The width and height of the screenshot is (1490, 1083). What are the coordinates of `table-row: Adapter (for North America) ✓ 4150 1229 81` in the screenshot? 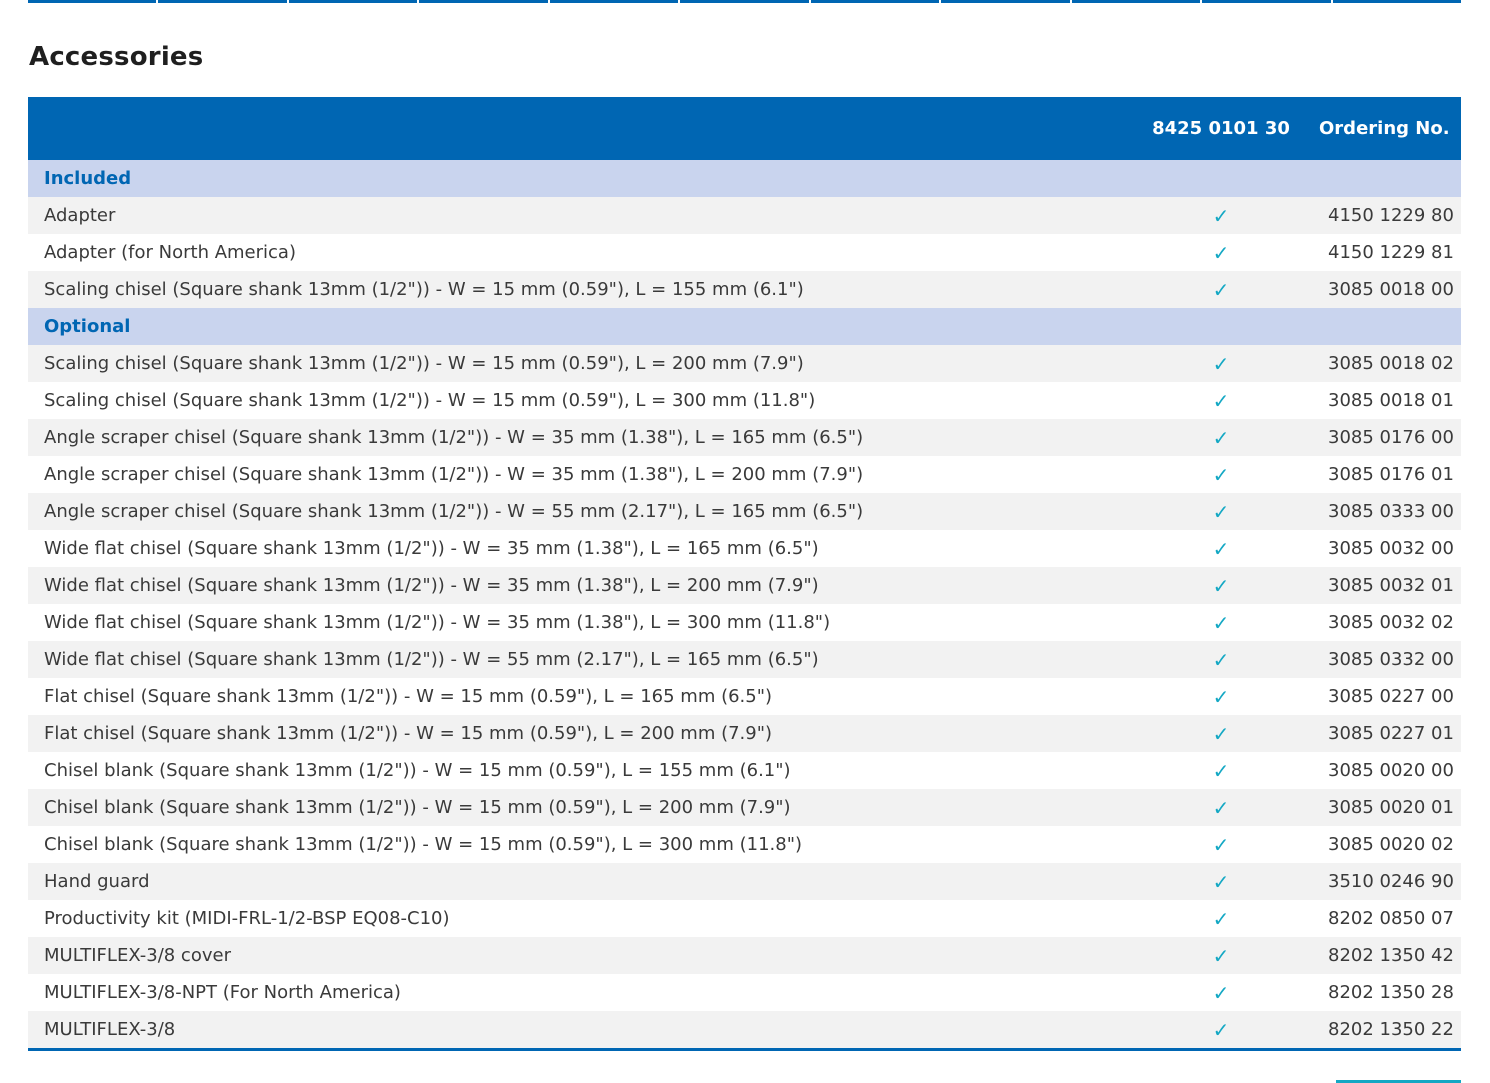 It's located at (744, 252).